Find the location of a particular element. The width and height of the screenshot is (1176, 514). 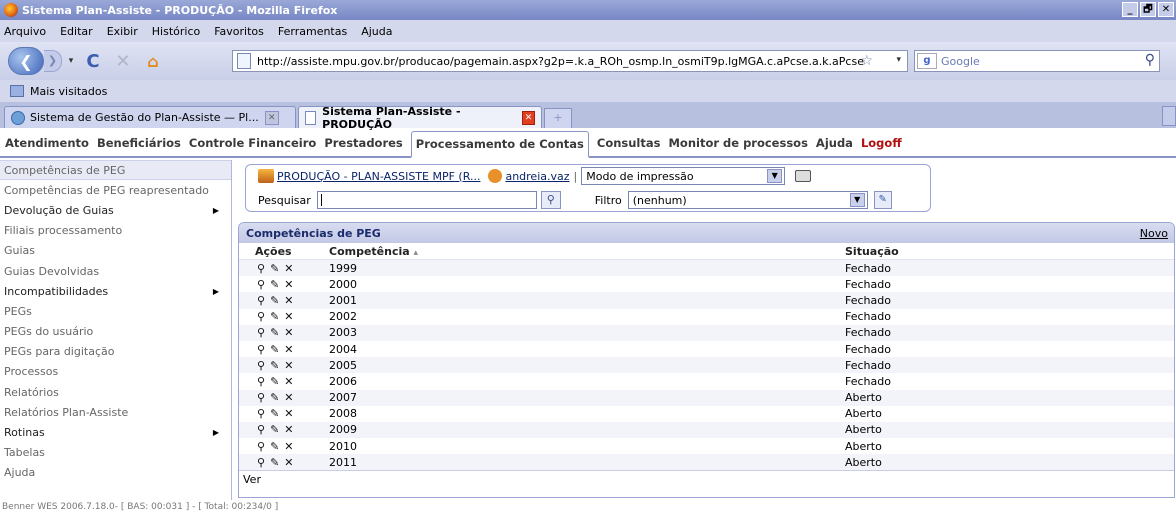

col-competencia: Competência ▴ is located at coordinates (587, 251).